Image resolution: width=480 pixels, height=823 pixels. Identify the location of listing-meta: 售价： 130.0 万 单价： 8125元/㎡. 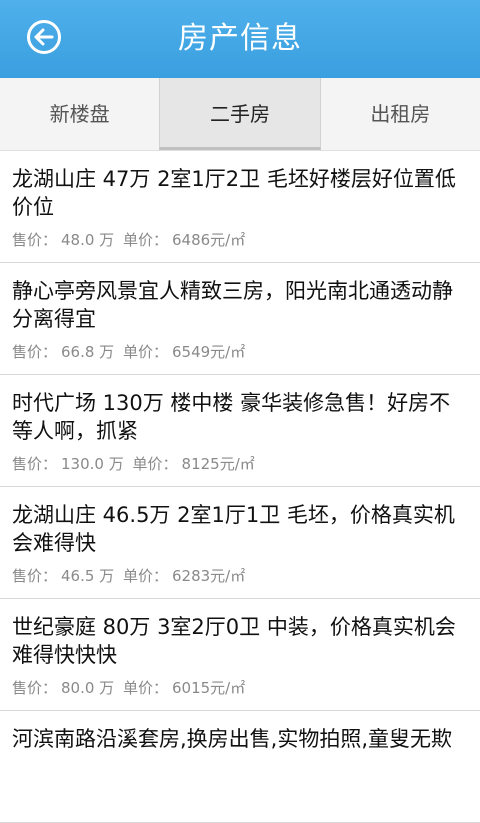
(240, 464).